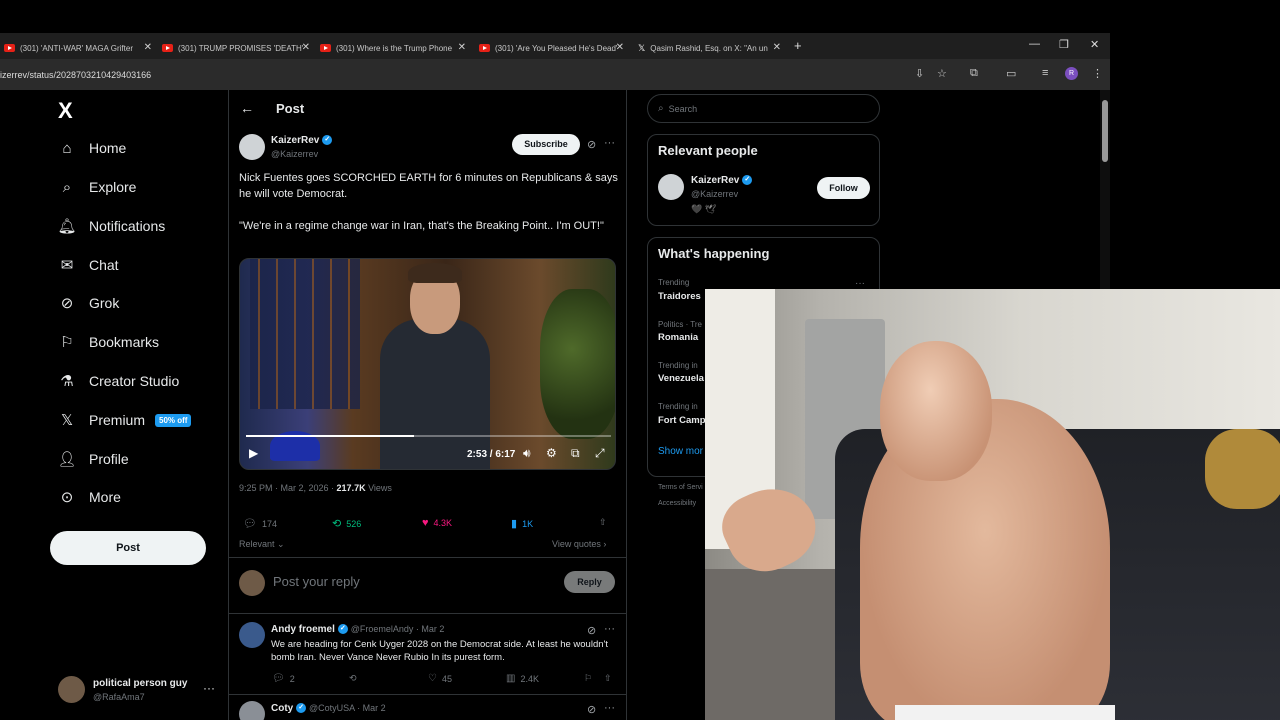  I want to click on account-name: political person guy, so click(140, 683).